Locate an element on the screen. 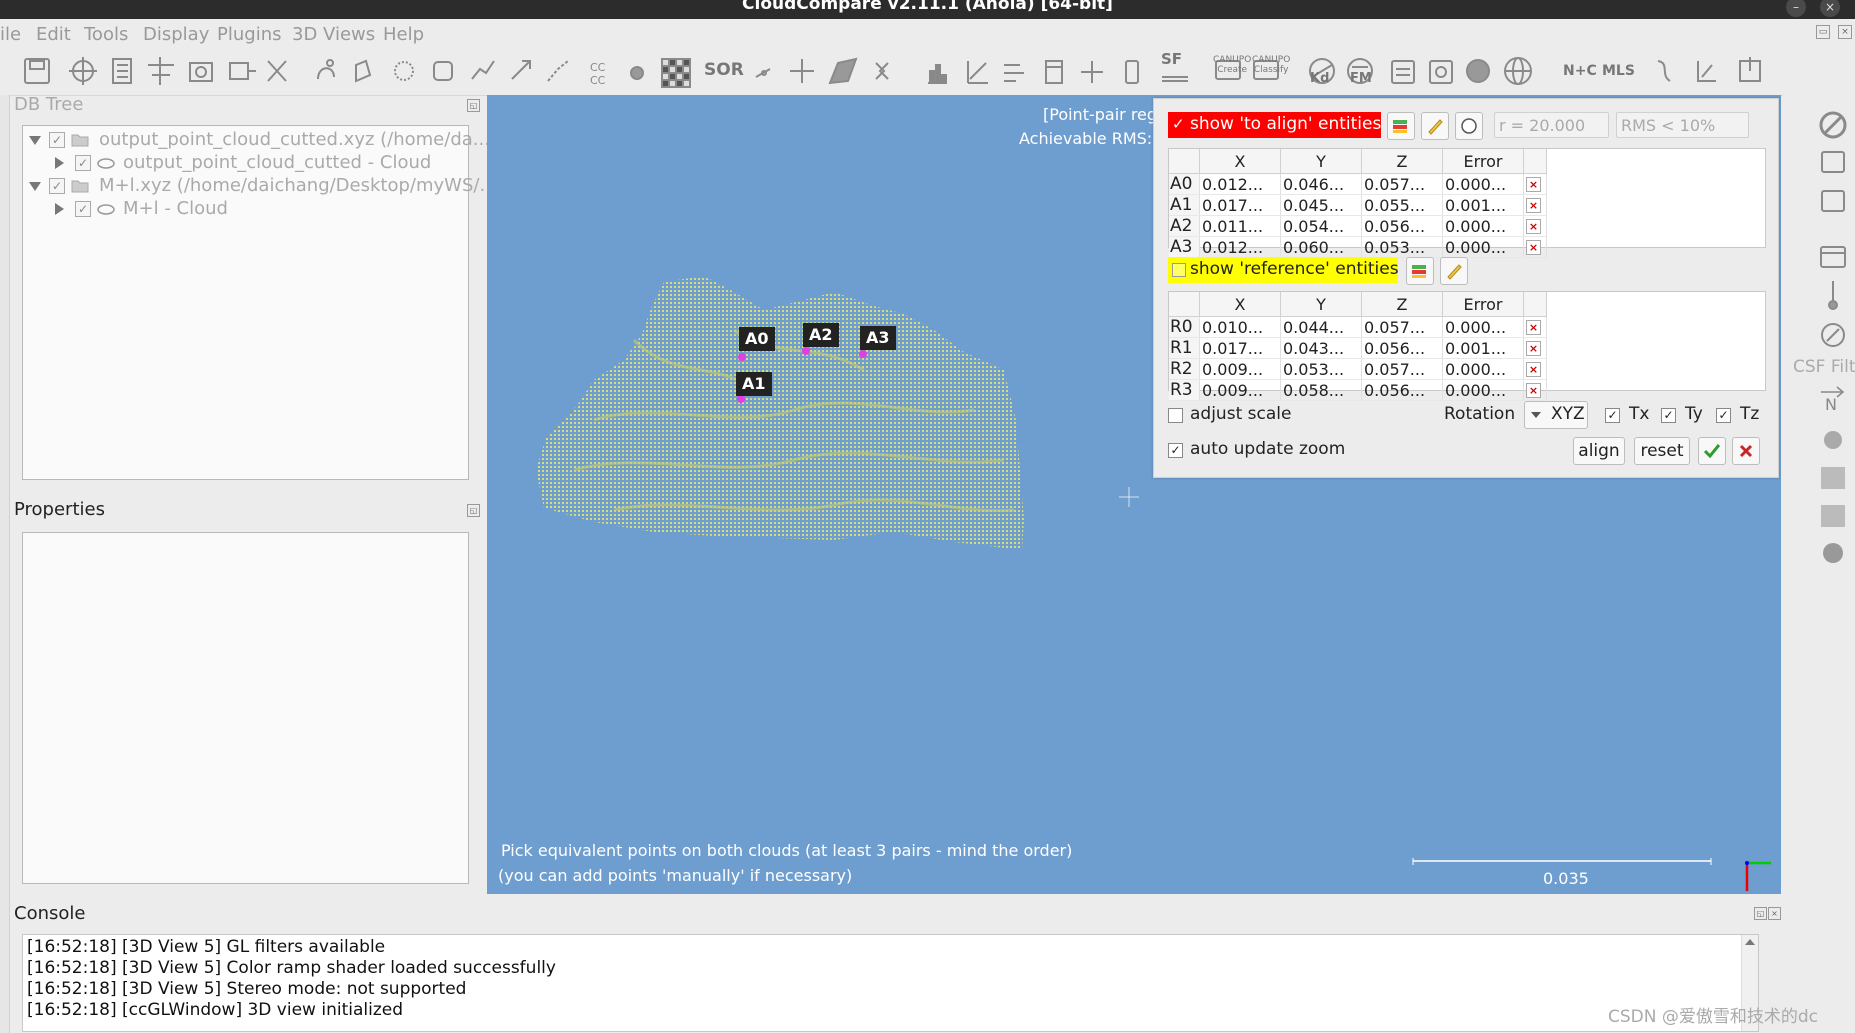 This screenshot has width=1855, height=1033. cancel-button is located at coordinates (1746, 451).